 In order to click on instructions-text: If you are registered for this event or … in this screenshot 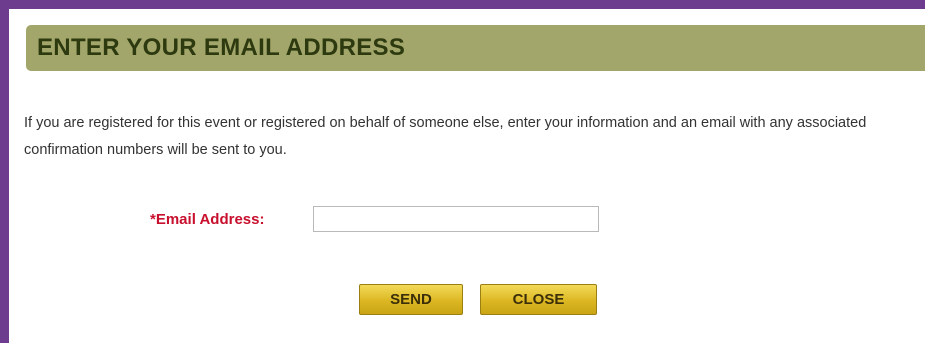, I will do `click(445, 136)`.